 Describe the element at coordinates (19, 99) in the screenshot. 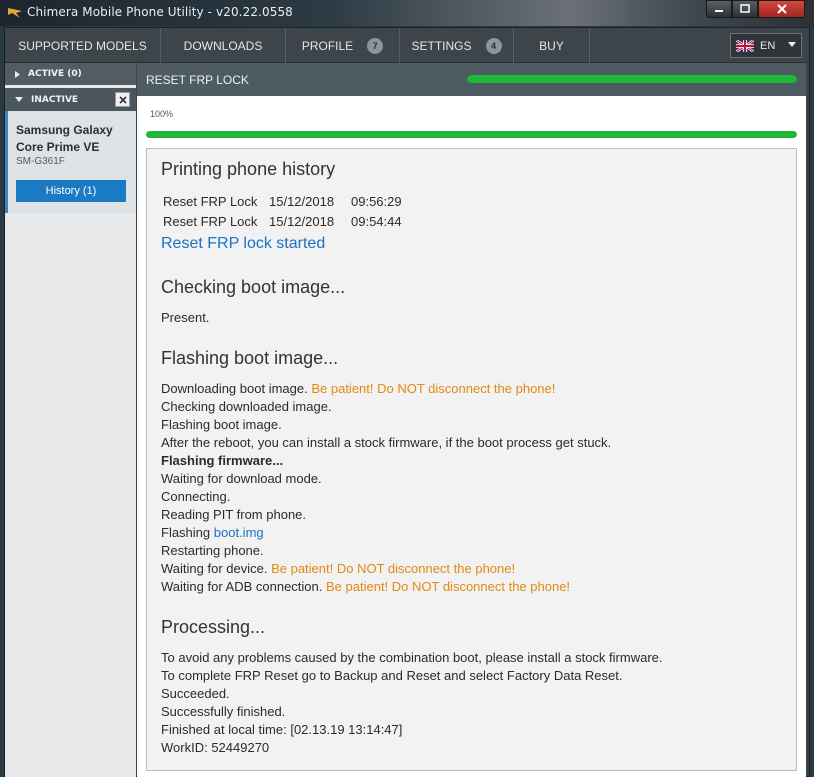

I see `caret-down-icon` at that location.